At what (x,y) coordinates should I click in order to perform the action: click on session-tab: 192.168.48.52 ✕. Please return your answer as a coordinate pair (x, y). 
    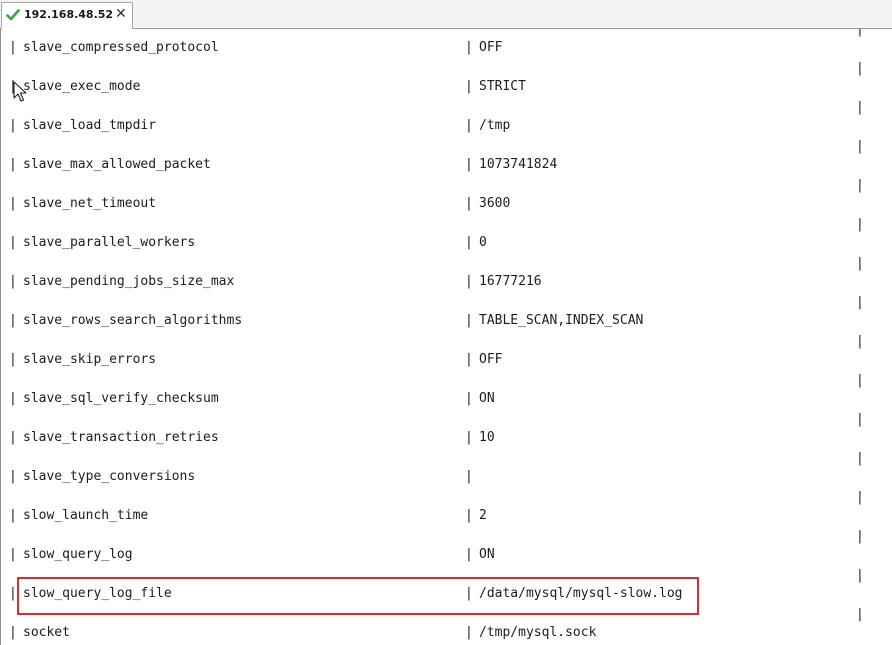
    Looking at the image, I should click on (67, 15).